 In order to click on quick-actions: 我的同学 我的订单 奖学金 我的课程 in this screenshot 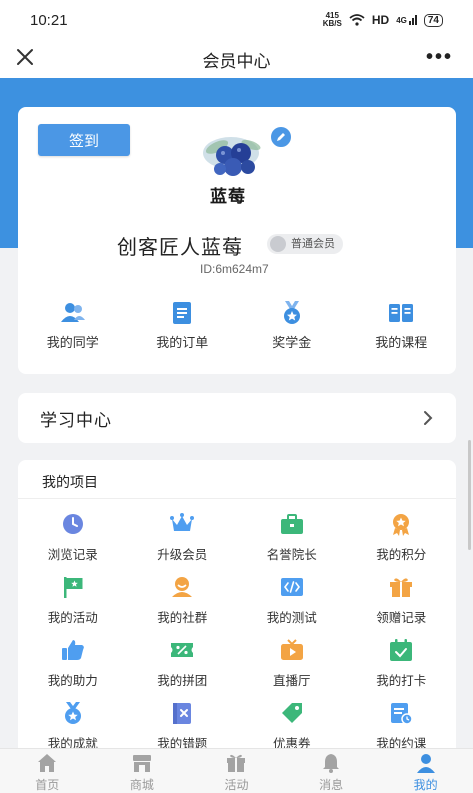, I will do `click(237, 325)`.